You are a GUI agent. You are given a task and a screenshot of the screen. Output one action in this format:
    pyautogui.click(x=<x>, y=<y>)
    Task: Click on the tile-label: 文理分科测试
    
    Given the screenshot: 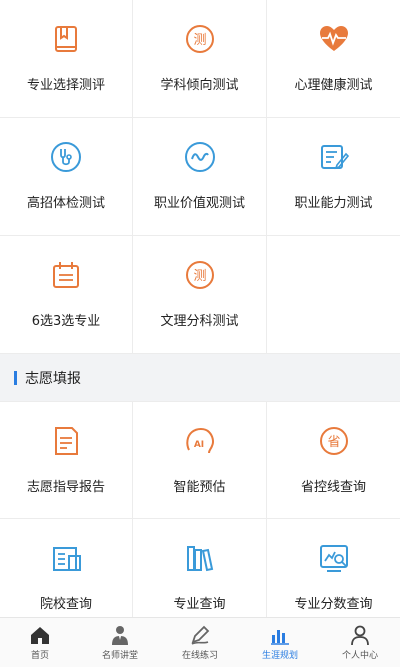 What is the action you would take?
    pyautogui.click(x=199, y=321)
    